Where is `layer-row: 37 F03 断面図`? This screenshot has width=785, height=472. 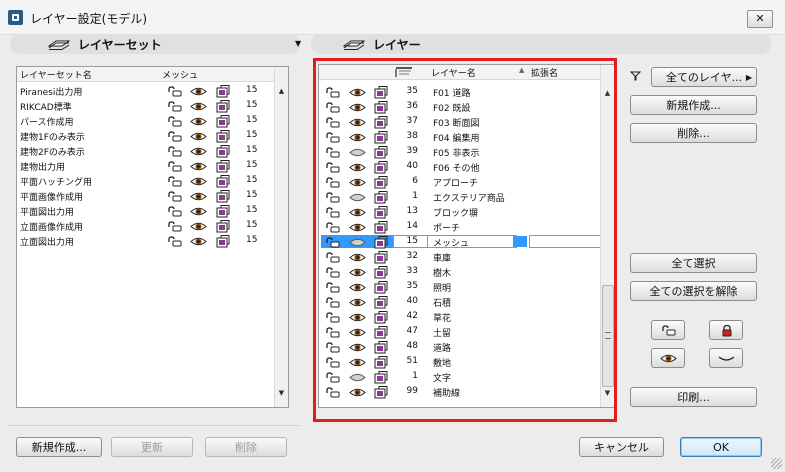 layer-row: 37 F03 断面図 is located at coordinates (460, 122).